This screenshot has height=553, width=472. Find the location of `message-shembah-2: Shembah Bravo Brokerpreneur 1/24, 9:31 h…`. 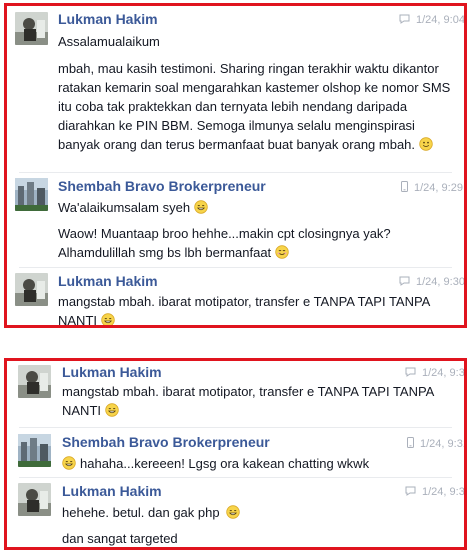

message-shembah-2: Shembah Bravo Brokerpreneur 1/24, 9:31 h… is located at coordinates (235, 452).